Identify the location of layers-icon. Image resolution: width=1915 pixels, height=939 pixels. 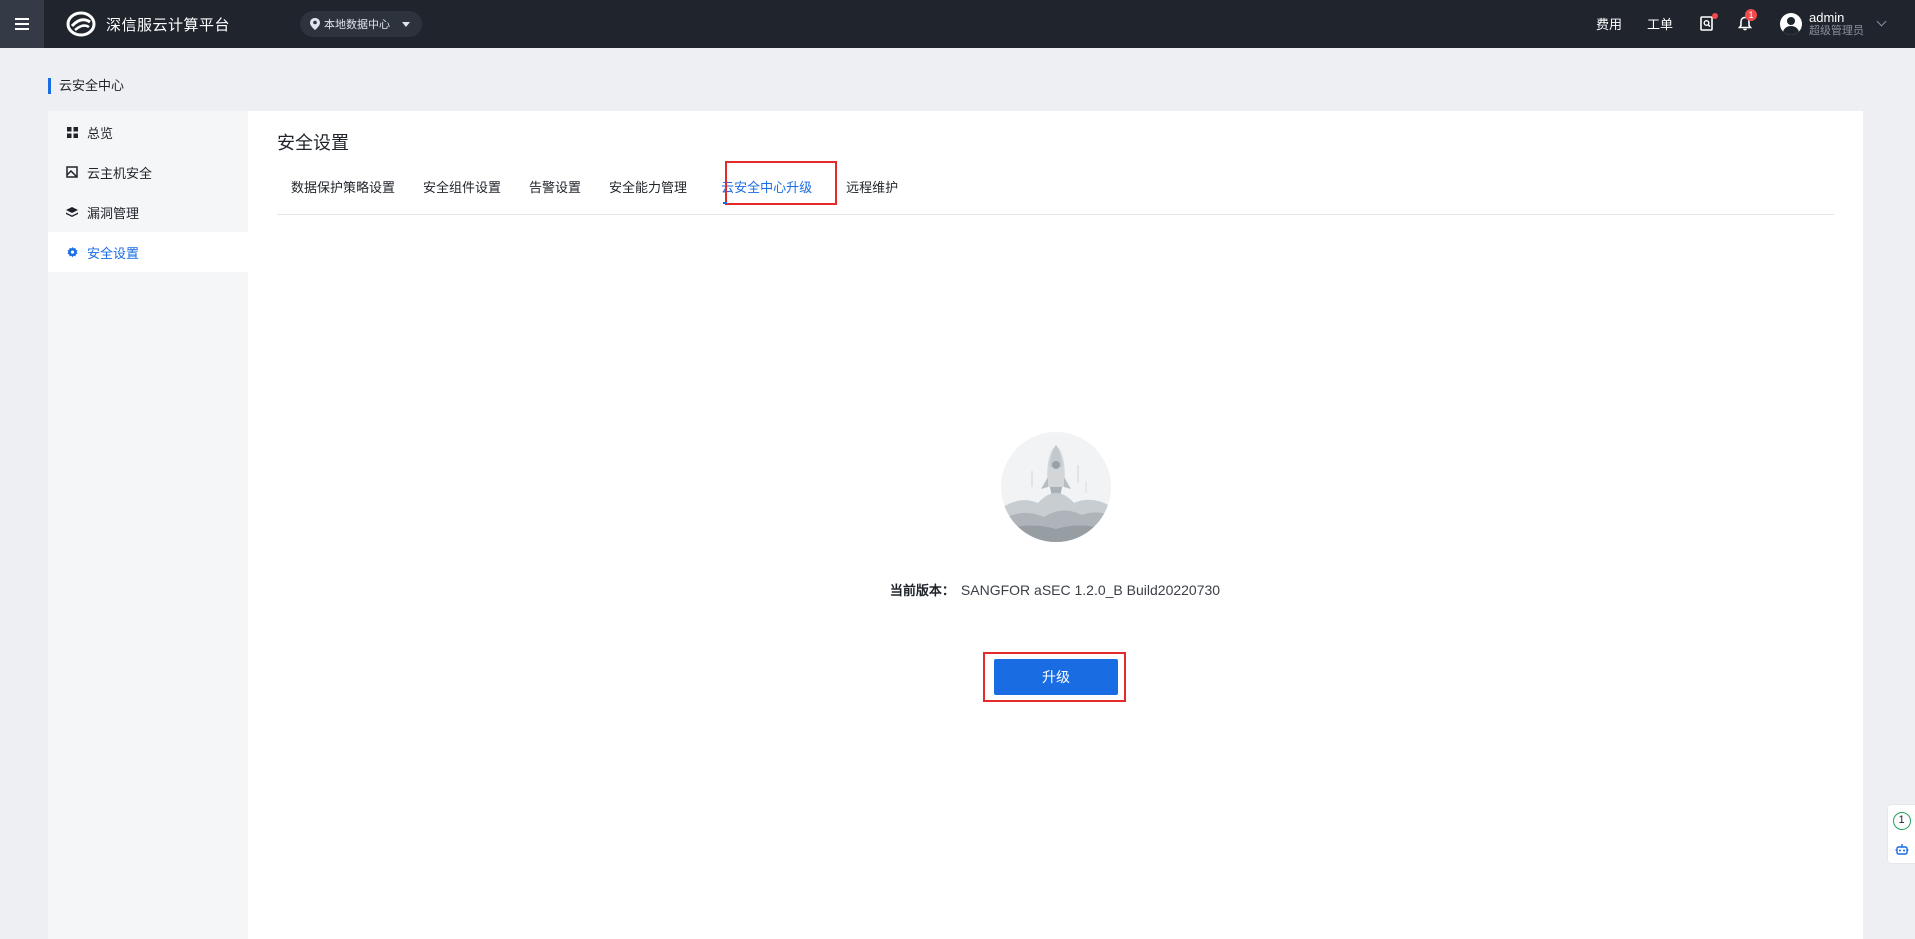
(72, 212).